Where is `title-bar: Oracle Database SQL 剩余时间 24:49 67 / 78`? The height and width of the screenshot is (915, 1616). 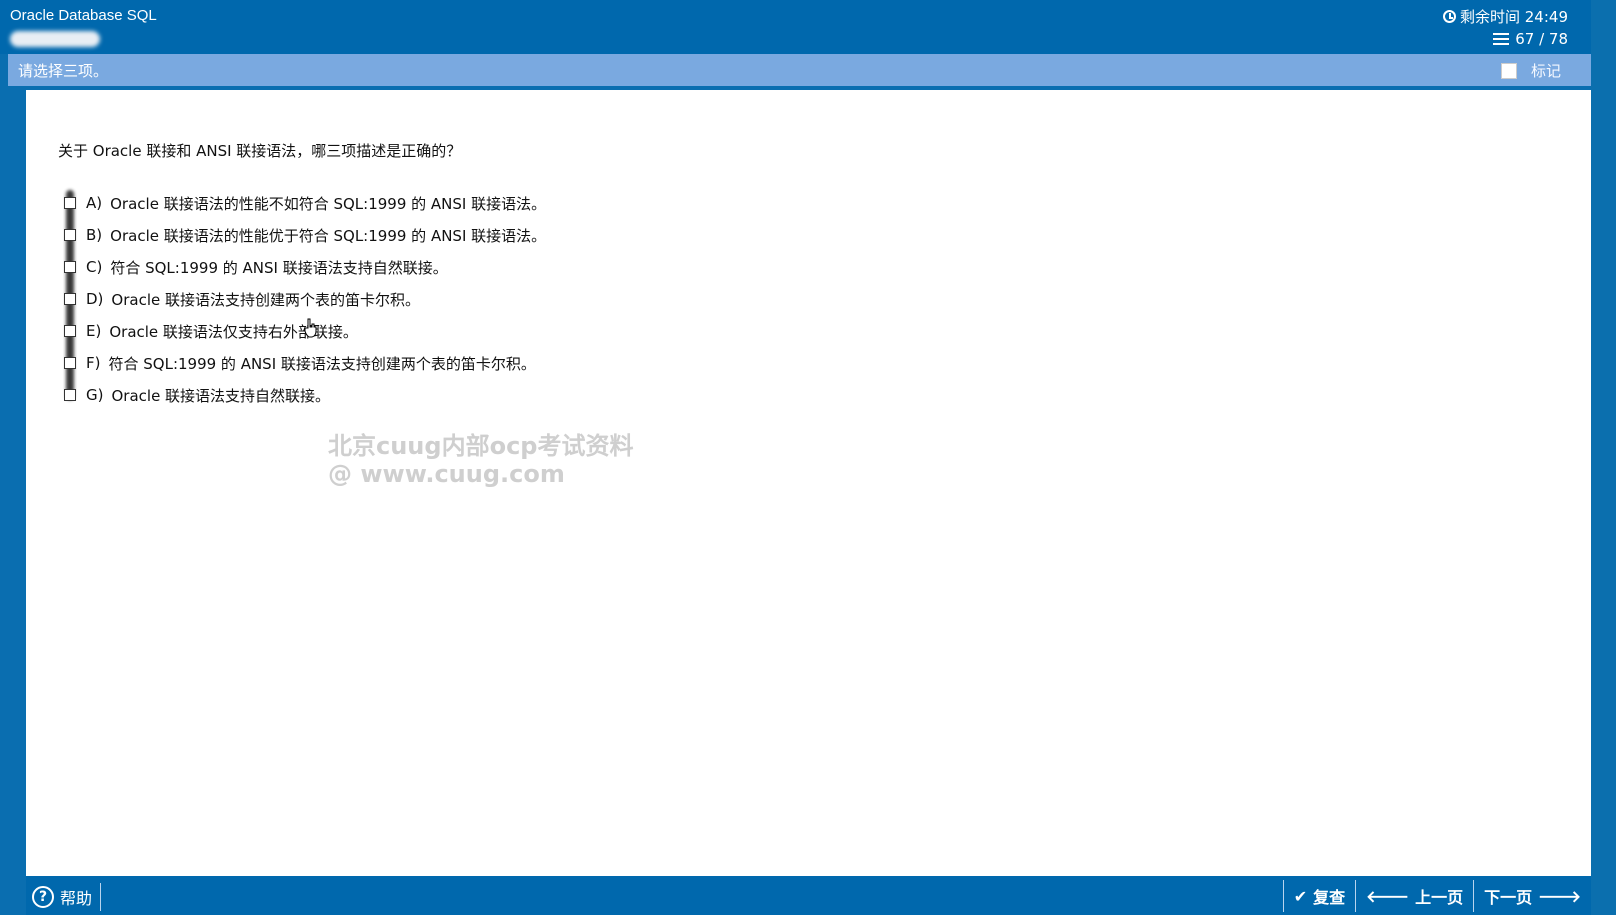
title-bar: Oracle Database SQL 剩余时间 24:49 67 / 78 is located at coordinates (808, 27).